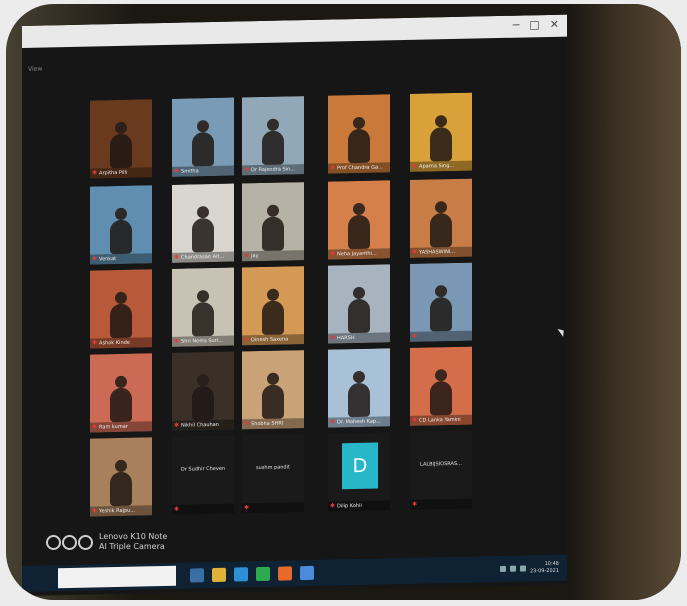  Describe the element at coordinates (263, 574) in the screenshot. I see `chrome-icon` at that location.